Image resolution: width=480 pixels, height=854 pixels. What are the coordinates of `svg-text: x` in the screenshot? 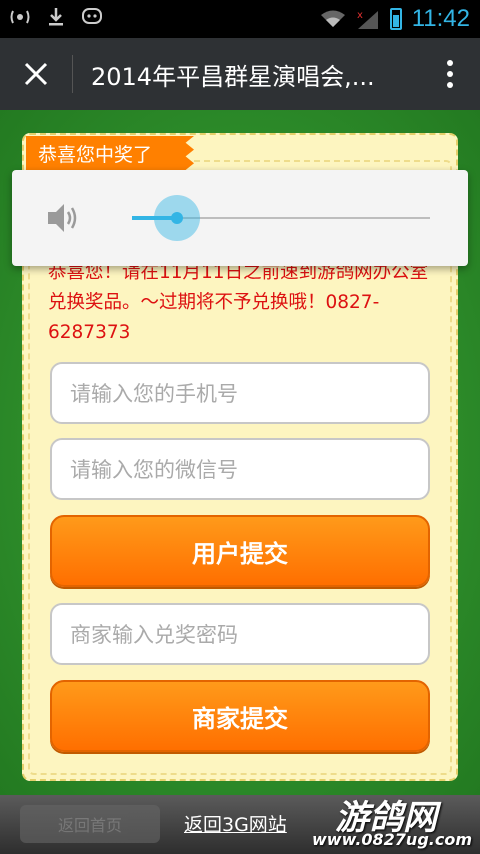 It's located at (360, 15).